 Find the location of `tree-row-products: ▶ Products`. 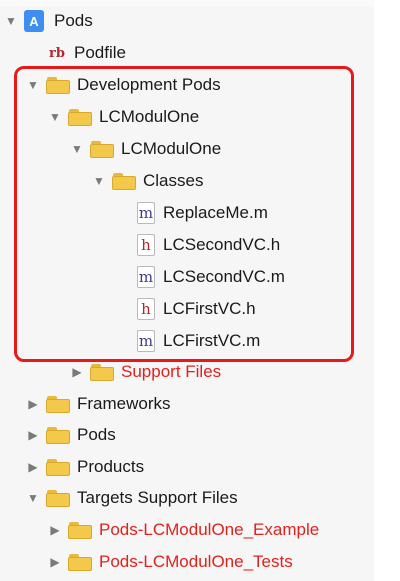

tree-row-products: ▶ Products is located at coordinates (85, 467).